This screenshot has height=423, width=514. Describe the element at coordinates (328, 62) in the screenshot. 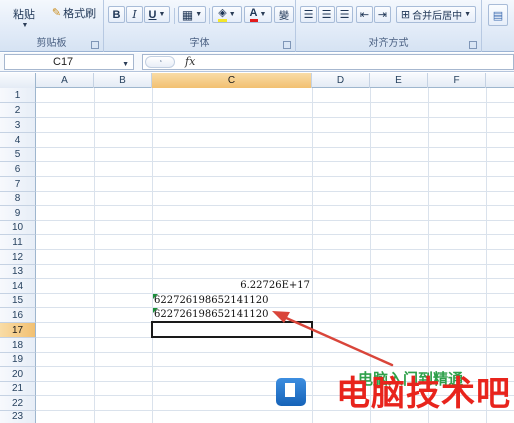

I see `formula-input: ◔ fx` at that location.